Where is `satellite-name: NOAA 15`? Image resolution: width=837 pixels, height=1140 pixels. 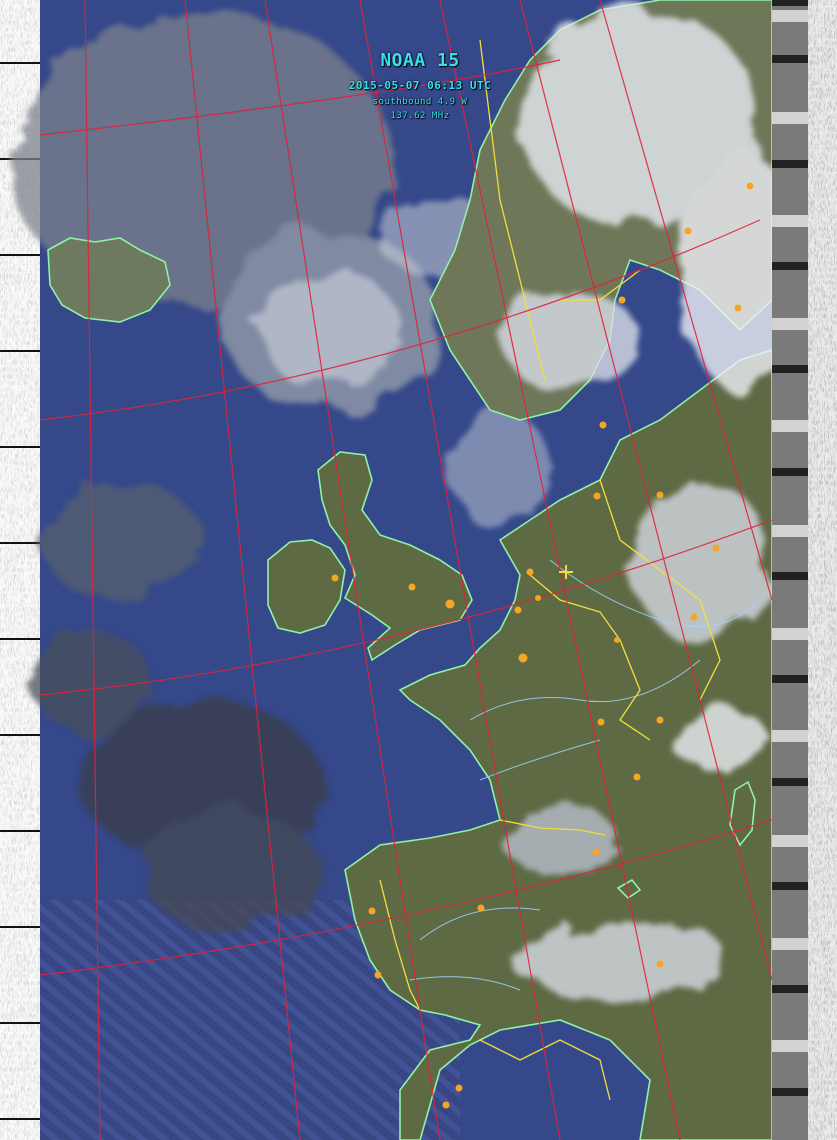
satellite-name: NOAA 15 is located at coordinates (420, 60).